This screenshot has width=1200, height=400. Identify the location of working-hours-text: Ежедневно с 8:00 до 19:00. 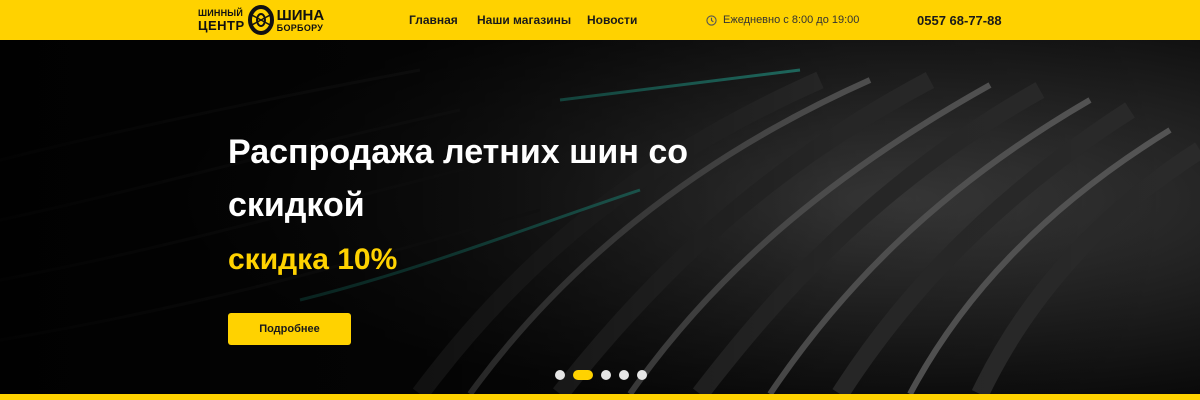
(791, 20).